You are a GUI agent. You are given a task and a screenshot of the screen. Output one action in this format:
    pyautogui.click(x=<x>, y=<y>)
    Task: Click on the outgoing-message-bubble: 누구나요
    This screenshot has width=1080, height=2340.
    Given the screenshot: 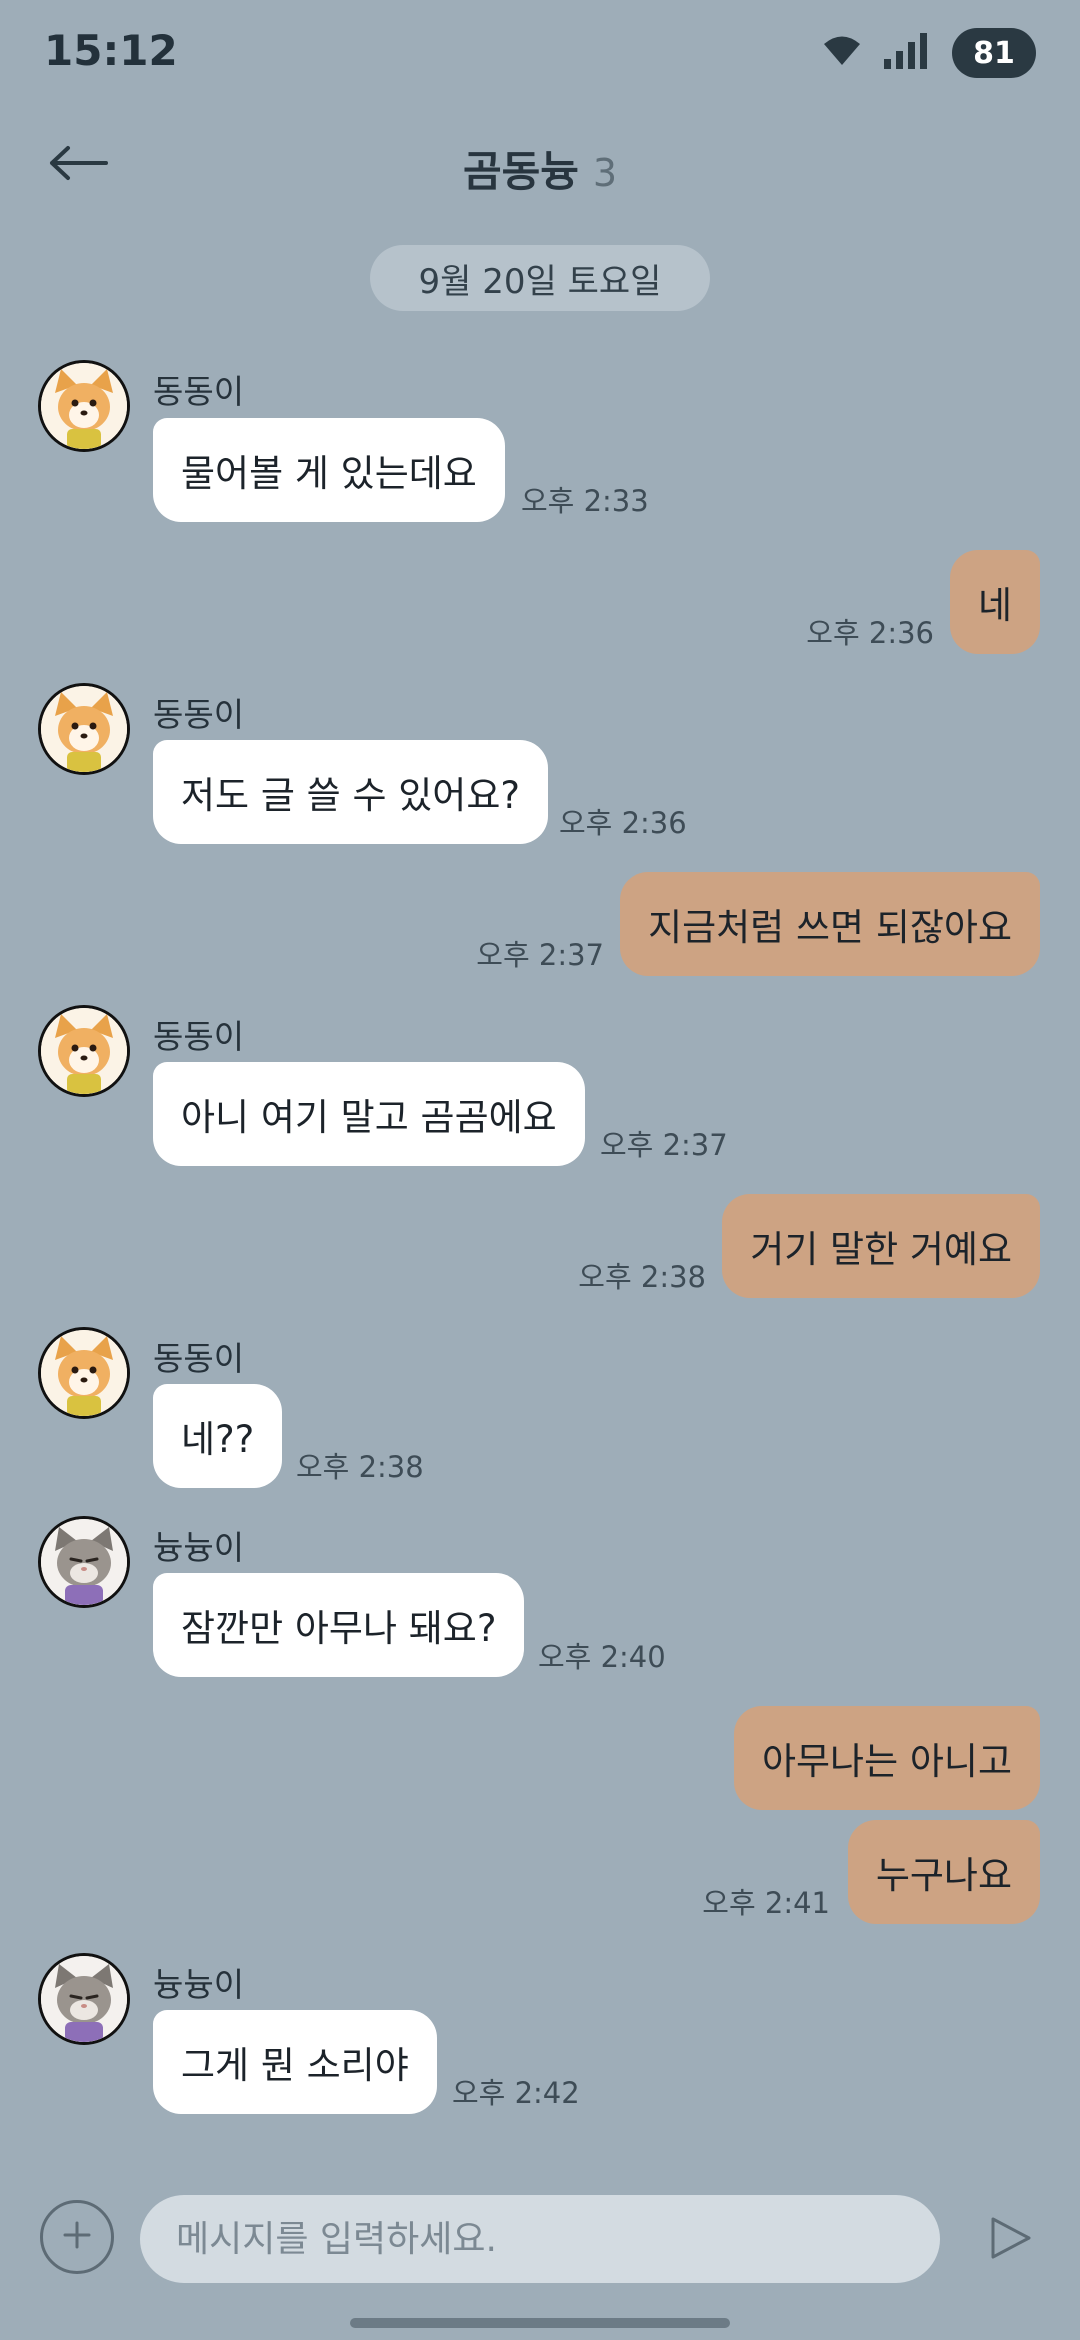 What is the action you would take?
    pyautogui.click(x=943, y=1872)
    